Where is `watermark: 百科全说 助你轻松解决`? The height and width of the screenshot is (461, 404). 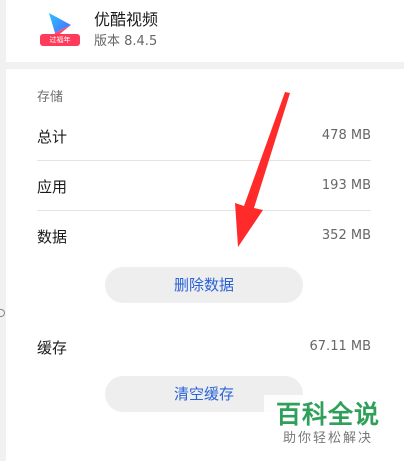 watermark: 百科全说 助你轻松解决 is located at coordinates (328, 424).